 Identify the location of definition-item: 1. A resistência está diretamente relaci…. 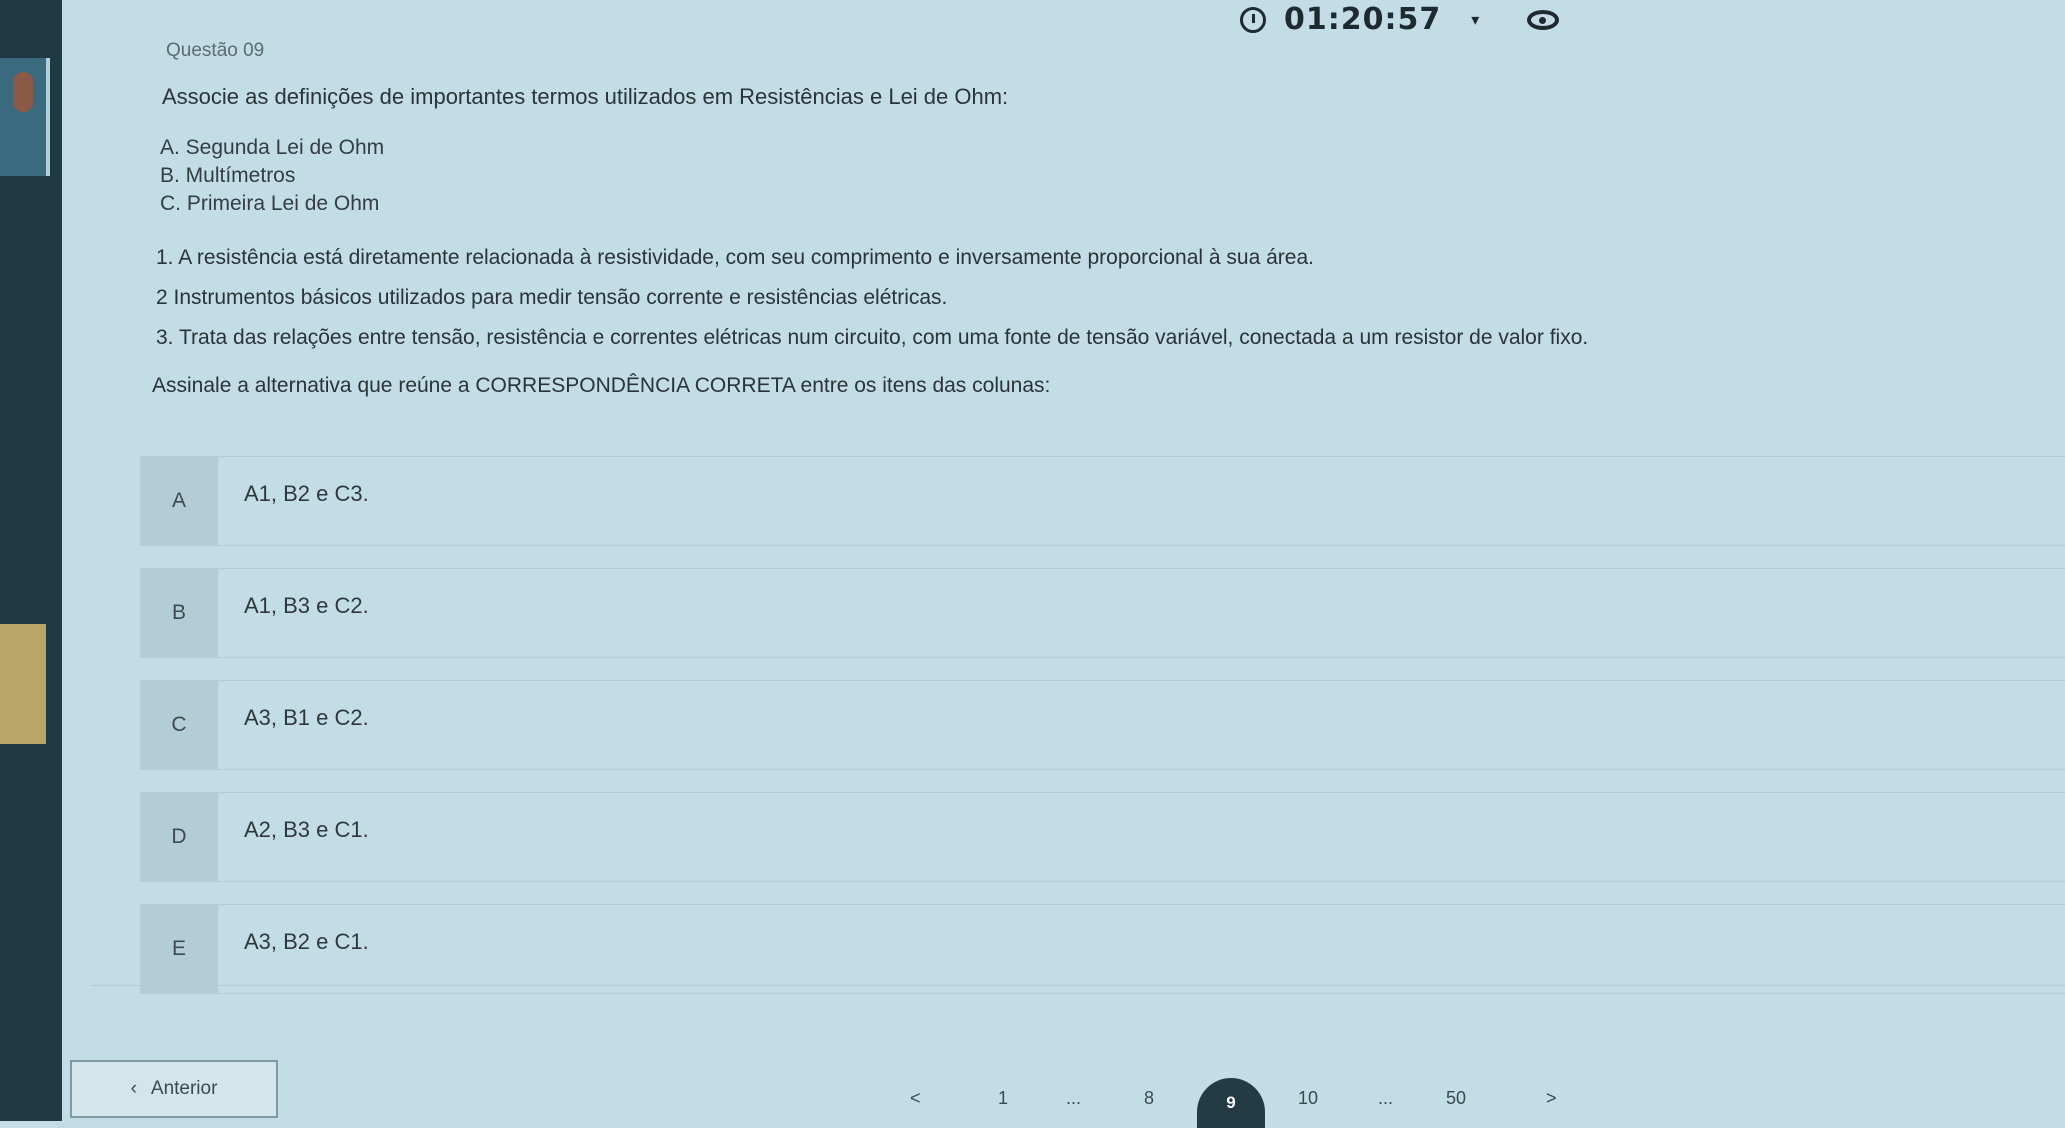
(735, 257).